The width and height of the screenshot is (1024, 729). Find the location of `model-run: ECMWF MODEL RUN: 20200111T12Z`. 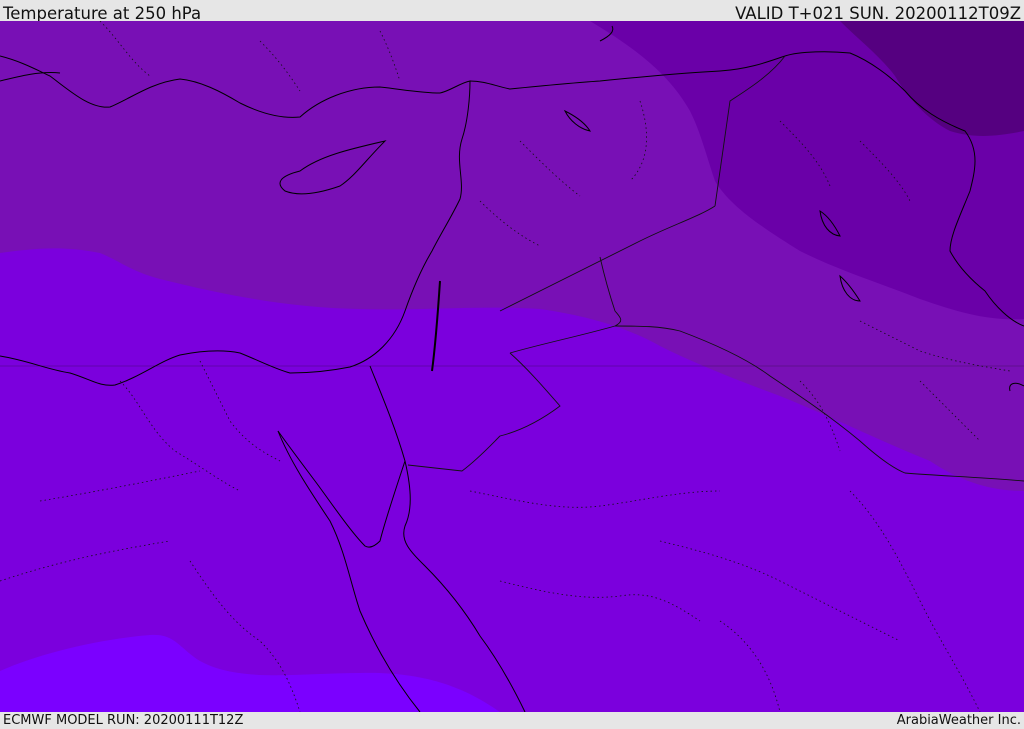

model-run: ECMWF MODEL RUN: 20200111T12Z is located at coordinates (123, 720).